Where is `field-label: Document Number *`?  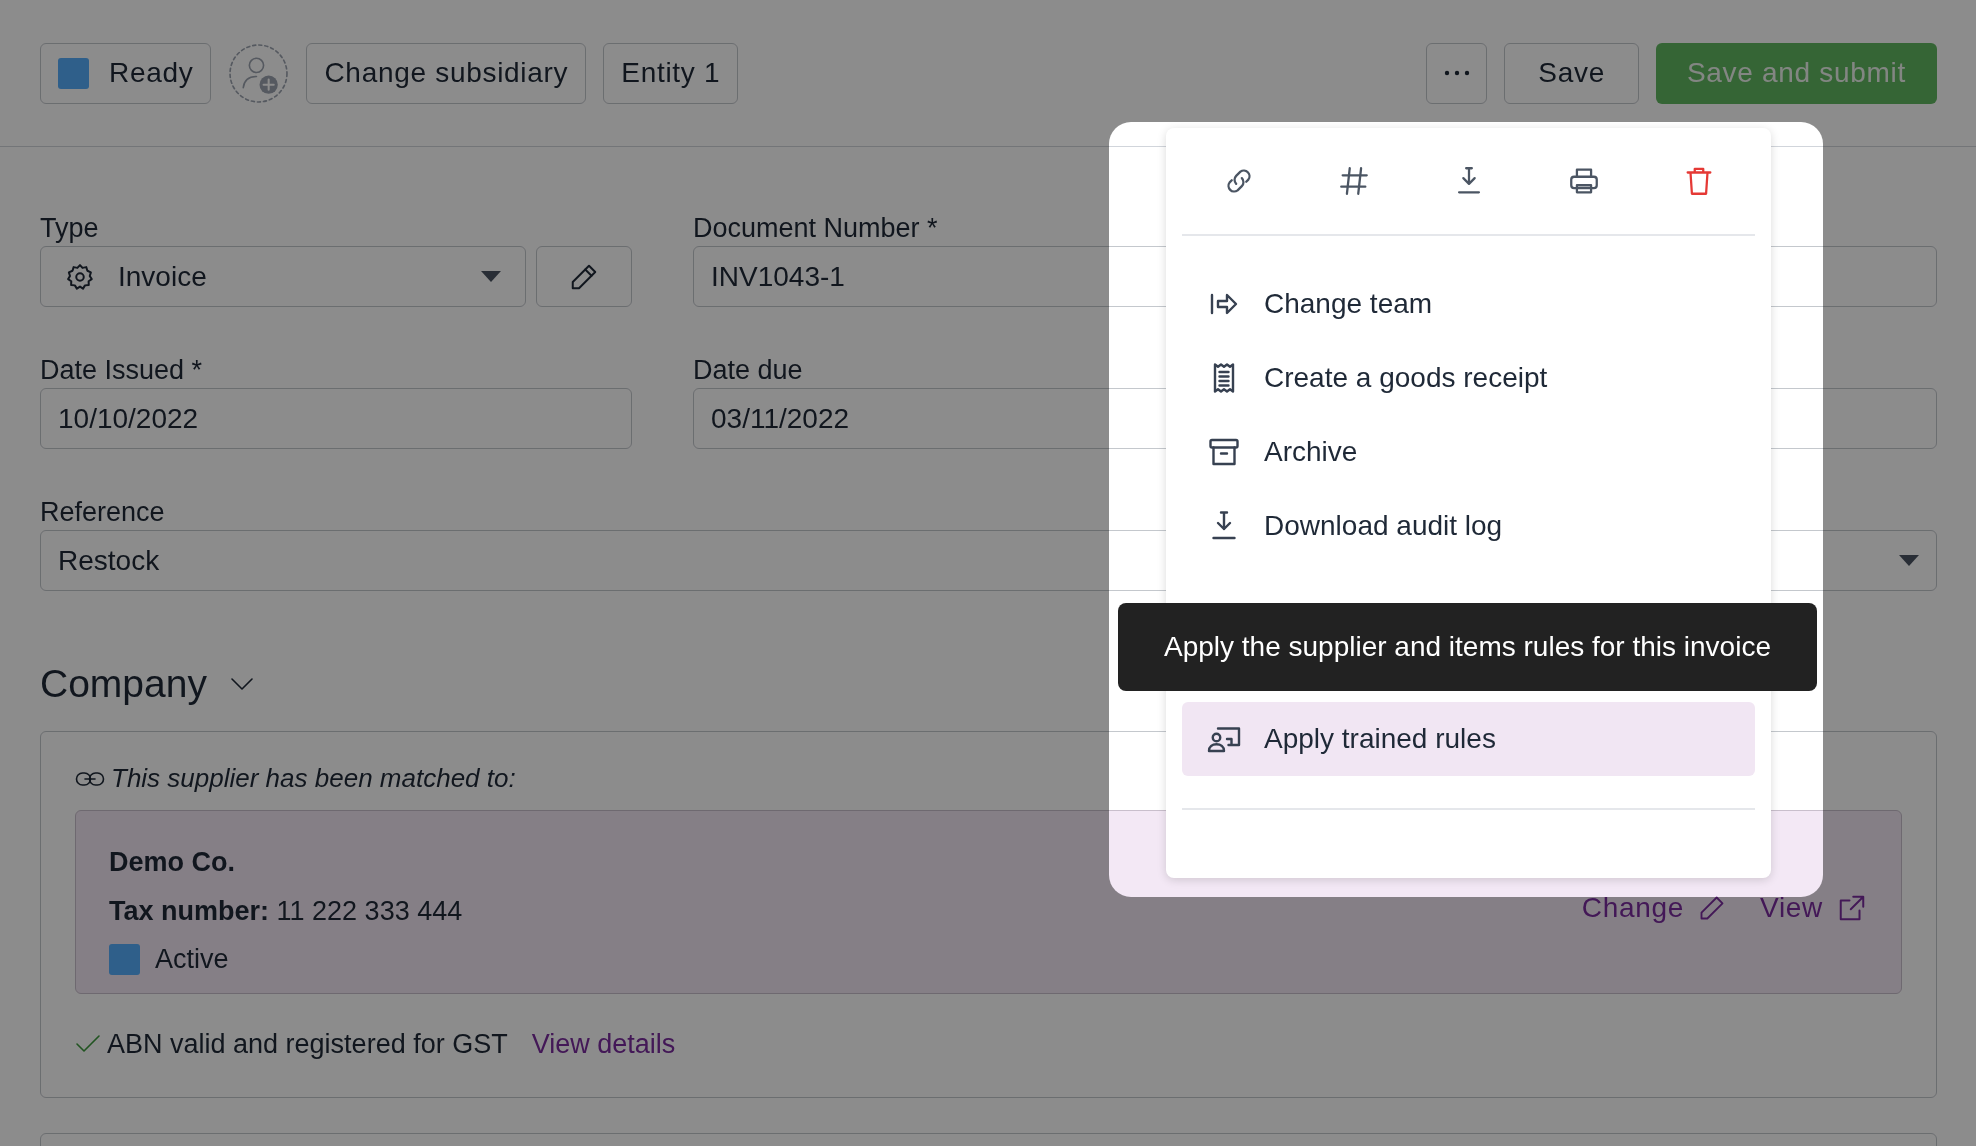 field-label: Document Number * is located at coordinates (815, 228).